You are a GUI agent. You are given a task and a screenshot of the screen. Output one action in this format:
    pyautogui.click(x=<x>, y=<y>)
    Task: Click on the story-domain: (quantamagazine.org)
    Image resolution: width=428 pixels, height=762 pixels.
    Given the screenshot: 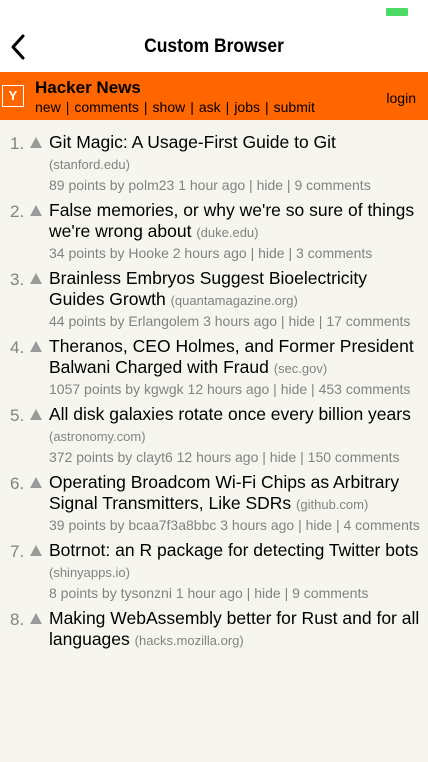 What is the action you would take?
    pyautogui.click(x=234, y=300)
    